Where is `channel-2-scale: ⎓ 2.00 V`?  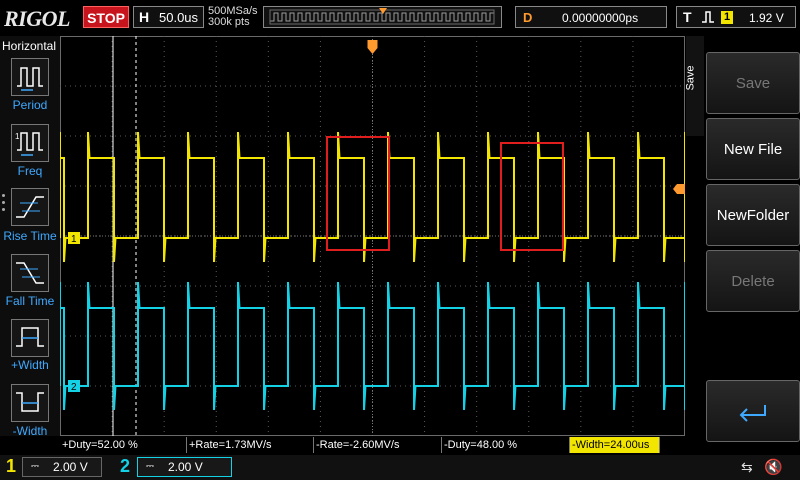 channel-2-scale: ⎓ 2.00 V is located at coordinates (184, 467).